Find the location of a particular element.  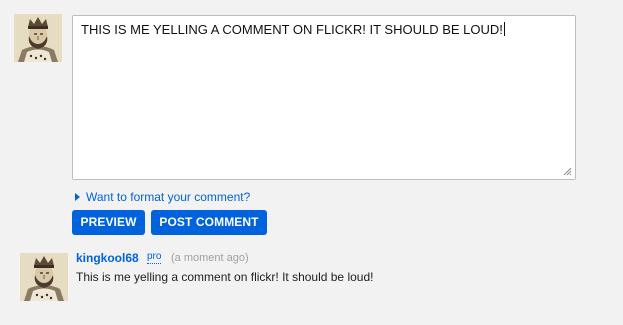

format-comment-link: Want to format your comment? is located at coordinates (162, 197).